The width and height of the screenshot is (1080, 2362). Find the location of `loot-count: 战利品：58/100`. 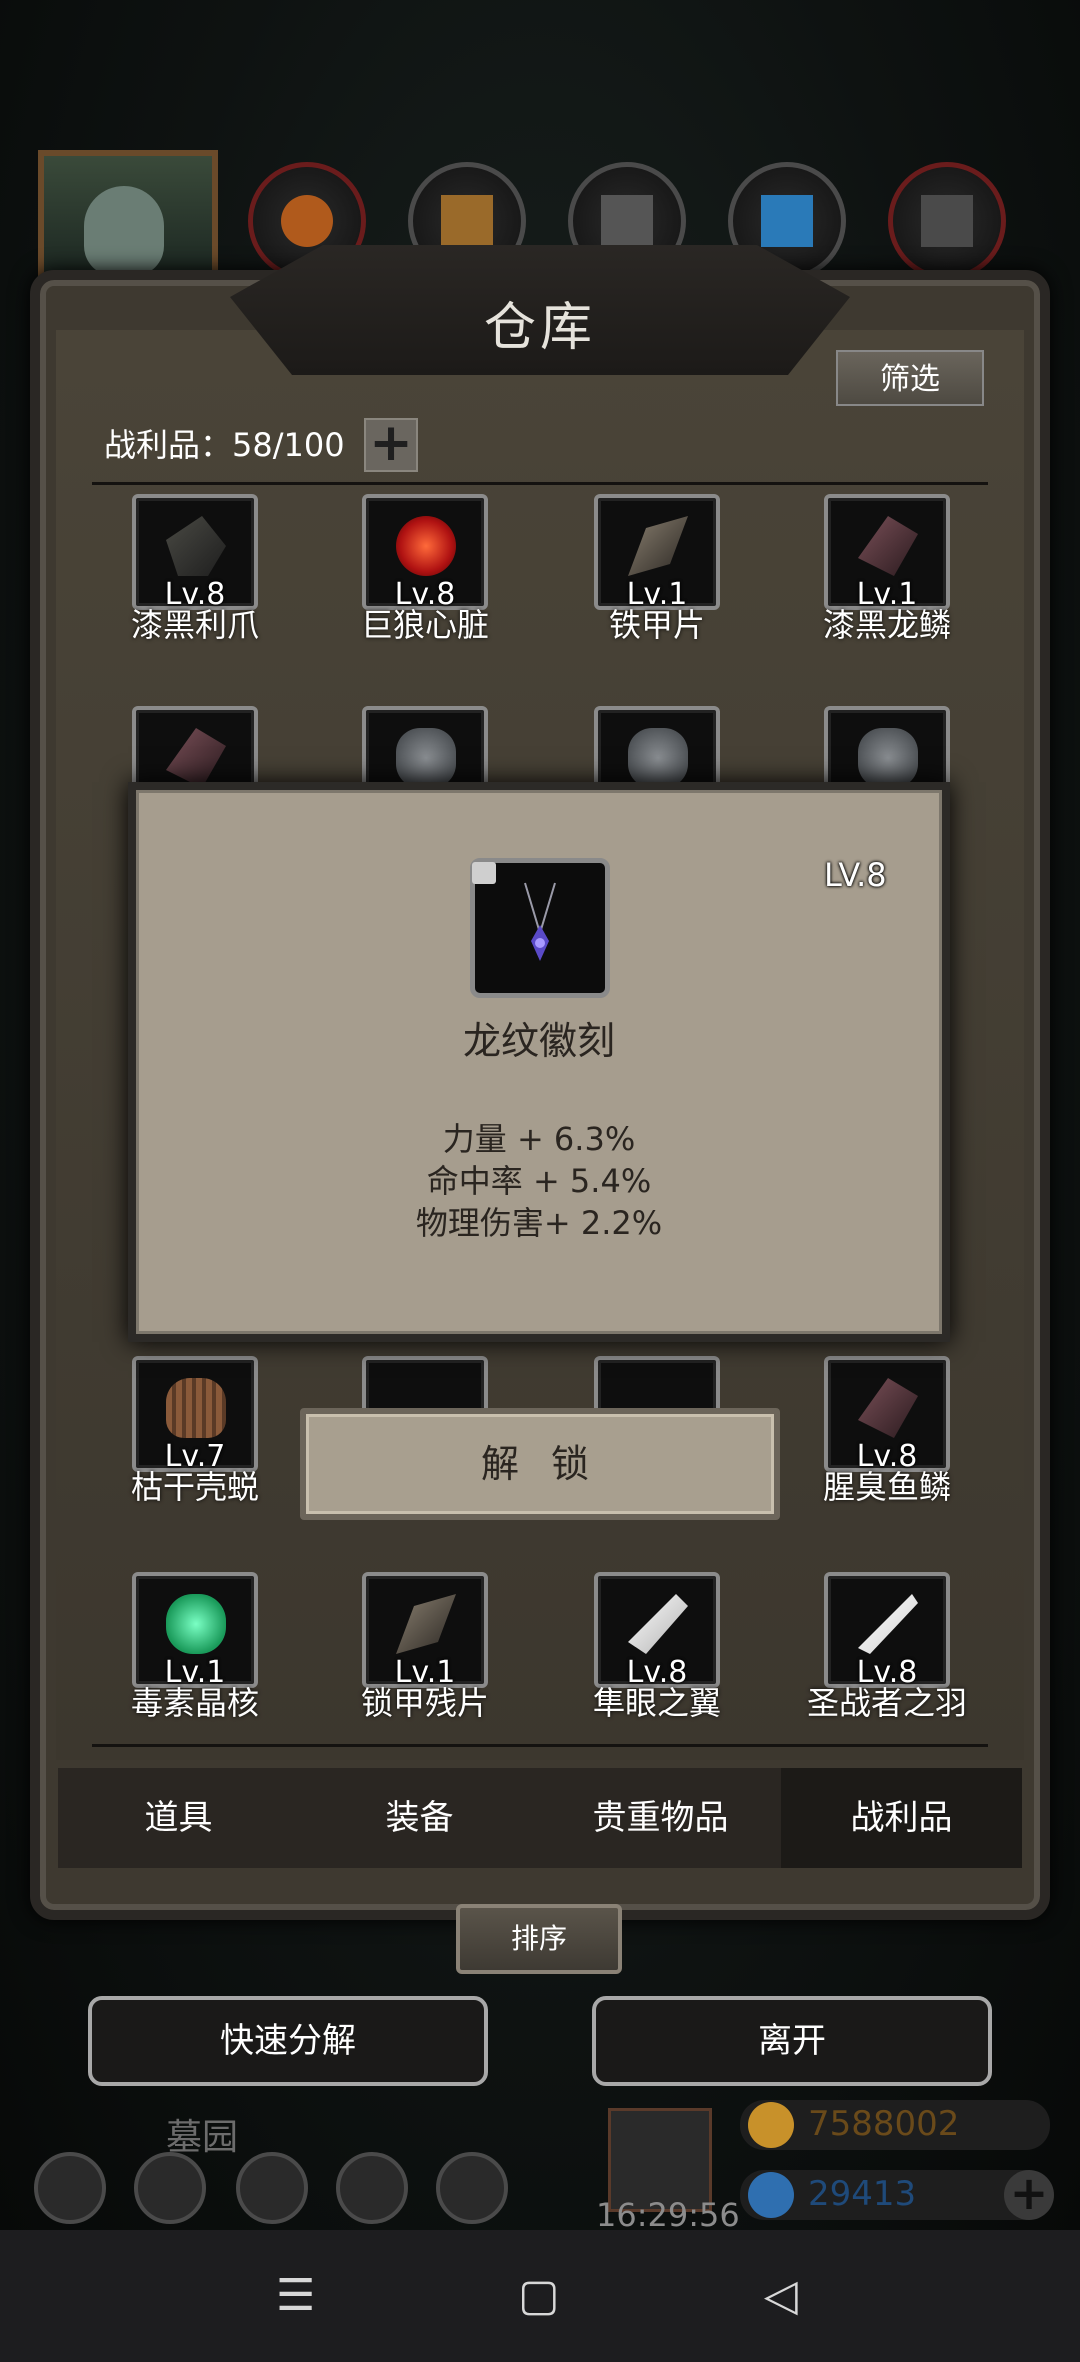

loot-count: 战利品：58/100 is located at coordinates (224, 443).